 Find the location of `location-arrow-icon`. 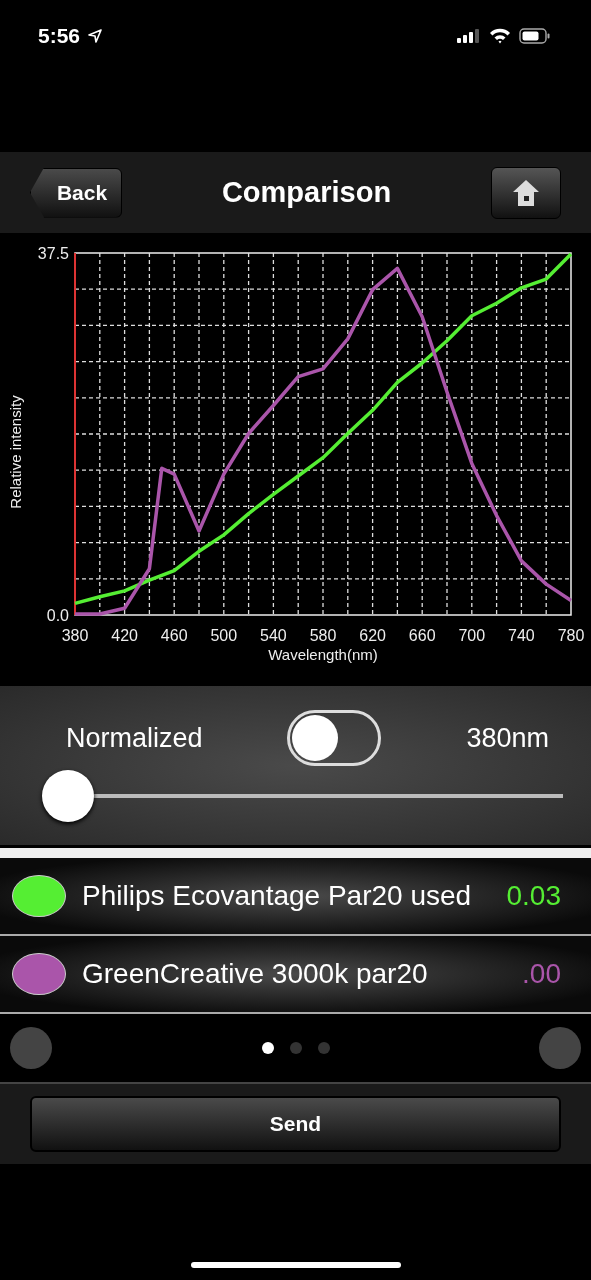

location-arrow-icon is located at coordinates (95, 36).